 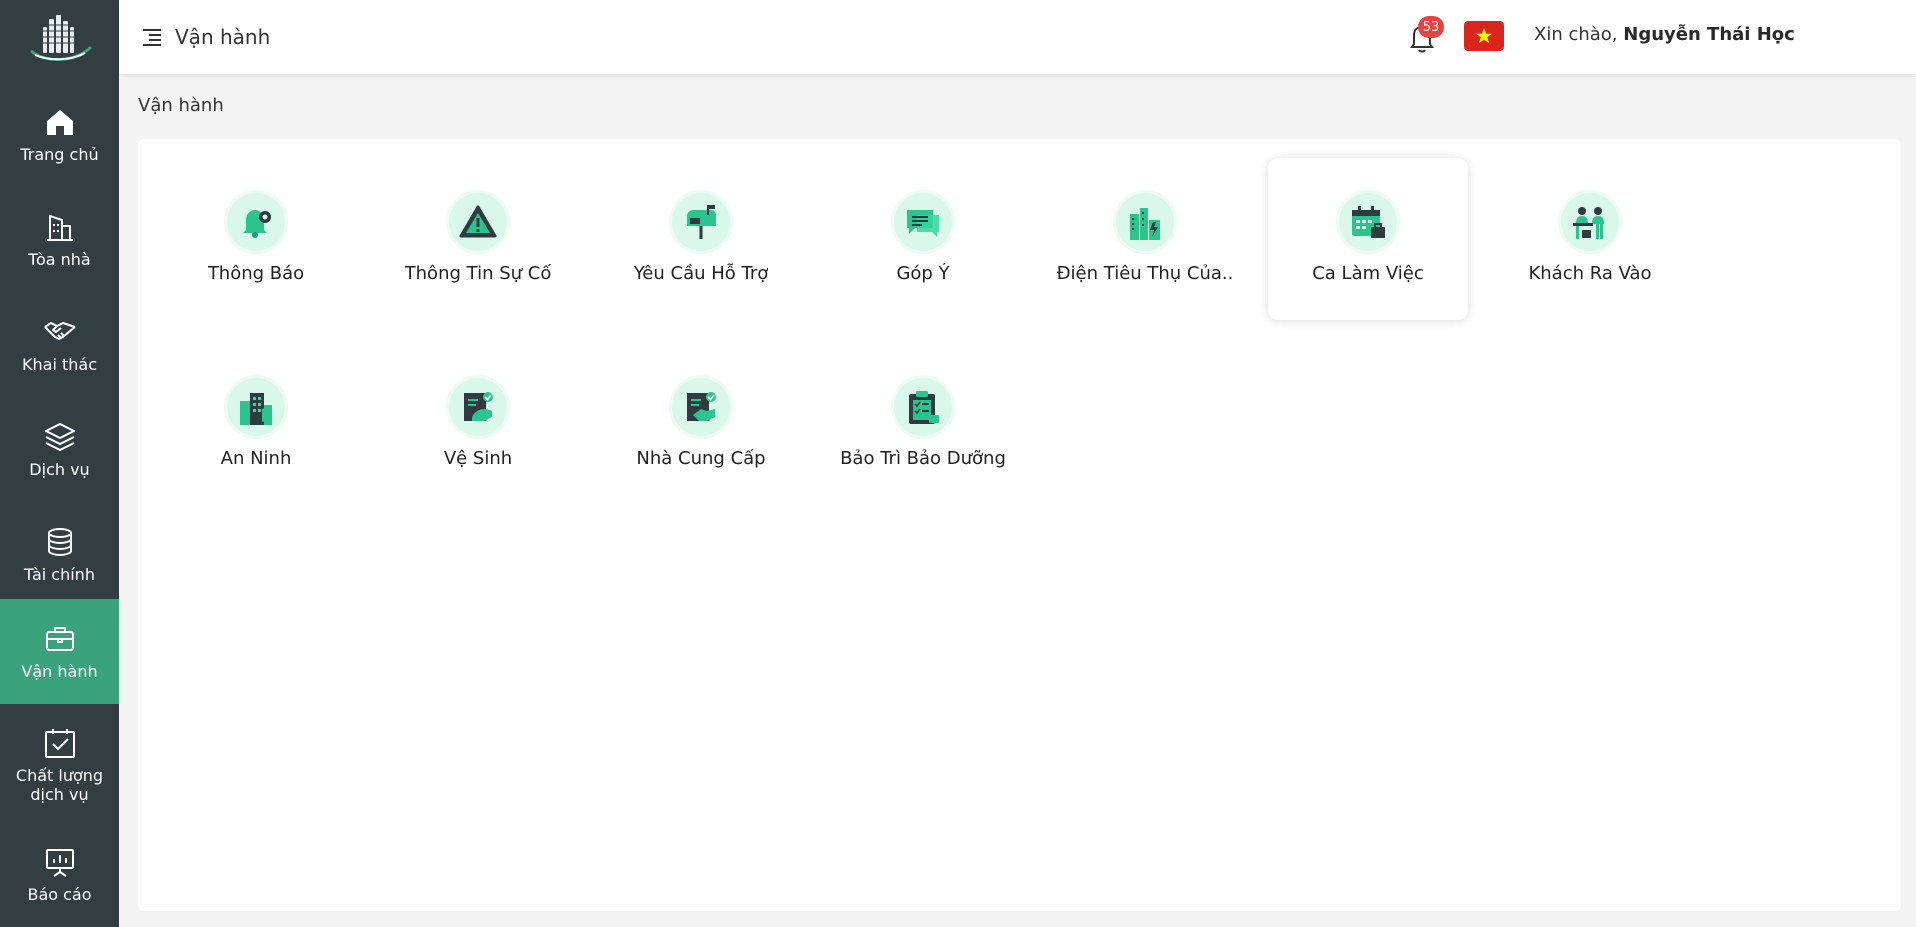 I want to click on module-tile-security: An Ninh, so click(x=256, y=424).